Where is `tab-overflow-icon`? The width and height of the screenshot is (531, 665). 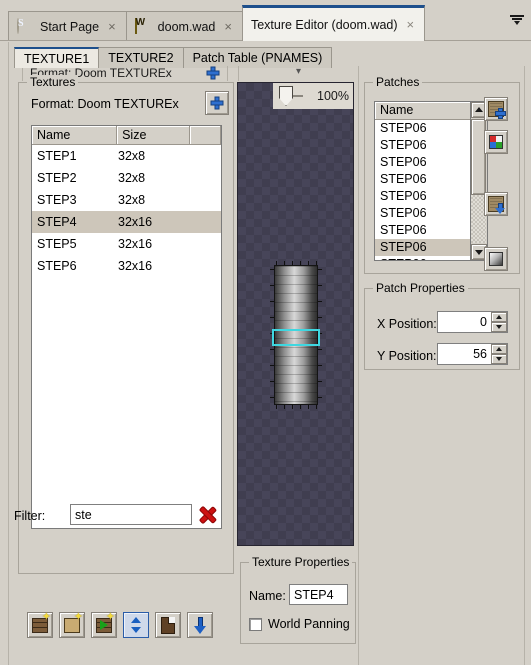
tab-overflow-icon is located at coordinates (517, 20).